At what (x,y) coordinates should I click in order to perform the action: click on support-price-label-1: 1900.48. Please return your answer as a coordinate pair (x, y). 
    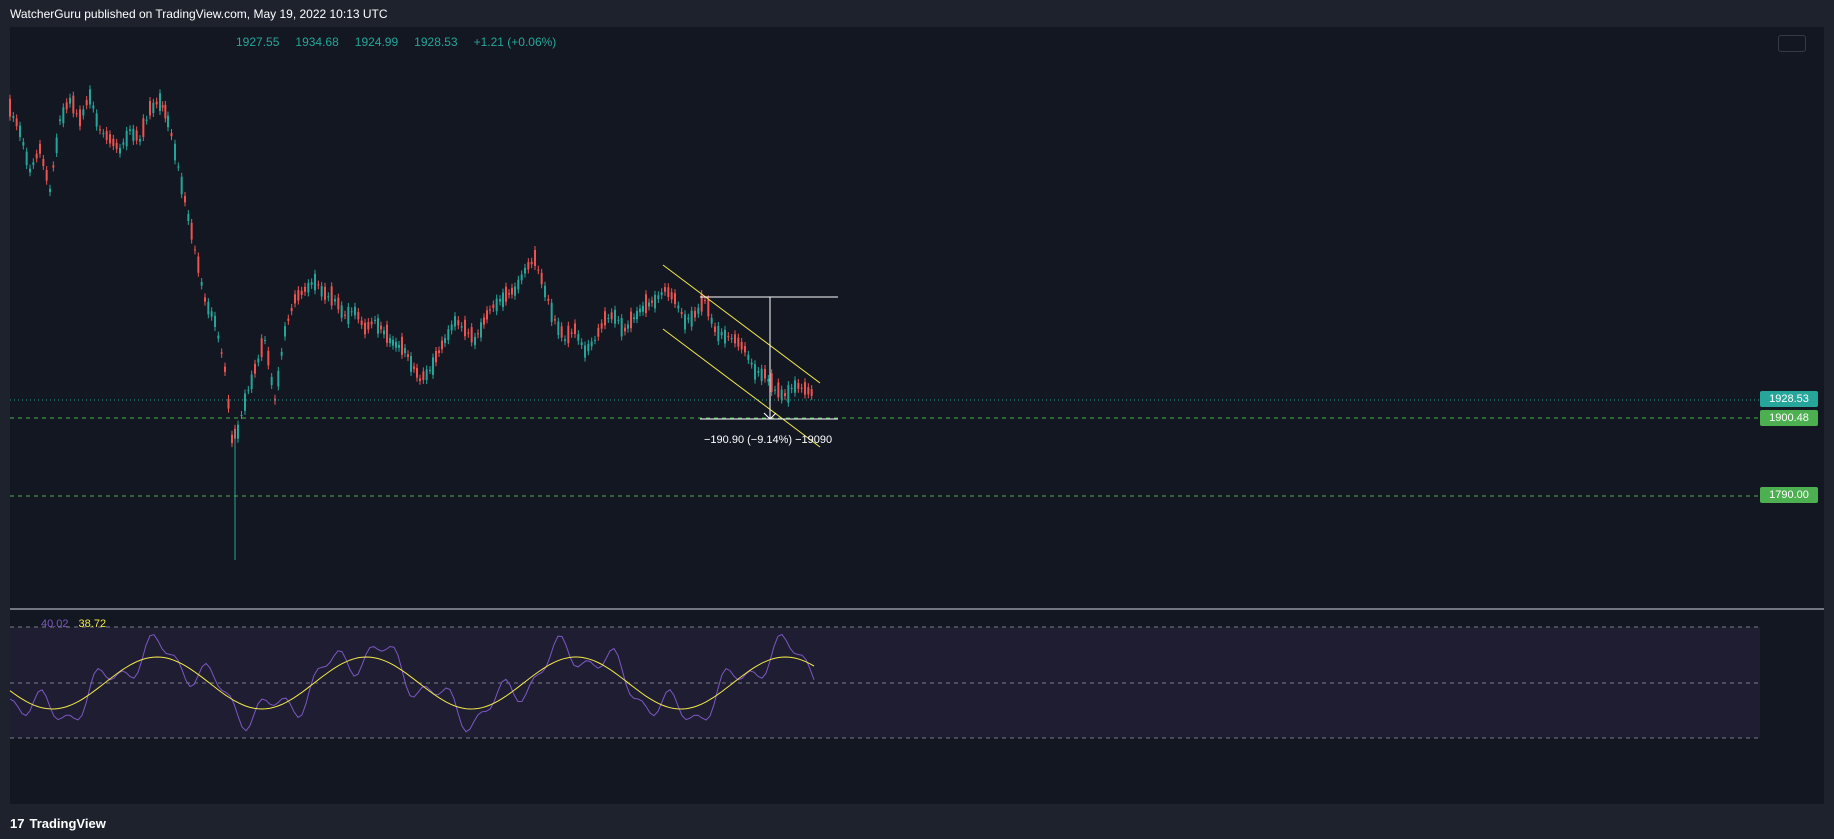
    Looking at the image, I should click on (1789, 418).